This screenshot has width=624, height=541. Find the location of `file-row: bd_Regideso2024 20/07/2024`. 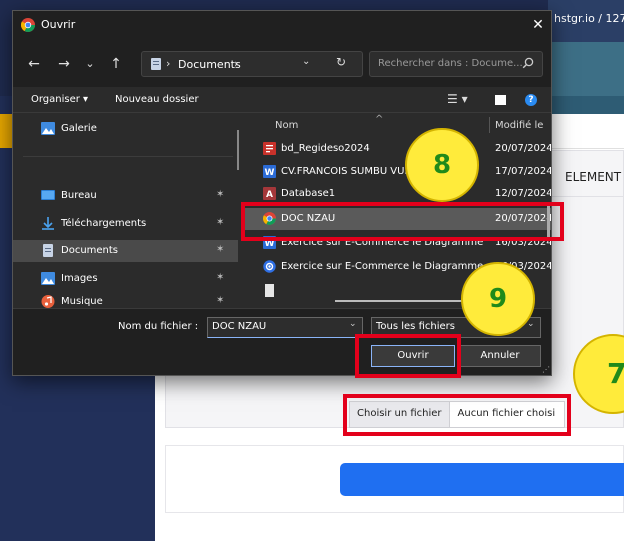

file-row: bd_Regideso2024 20/07/2024 is located at coordinates (398, 149).